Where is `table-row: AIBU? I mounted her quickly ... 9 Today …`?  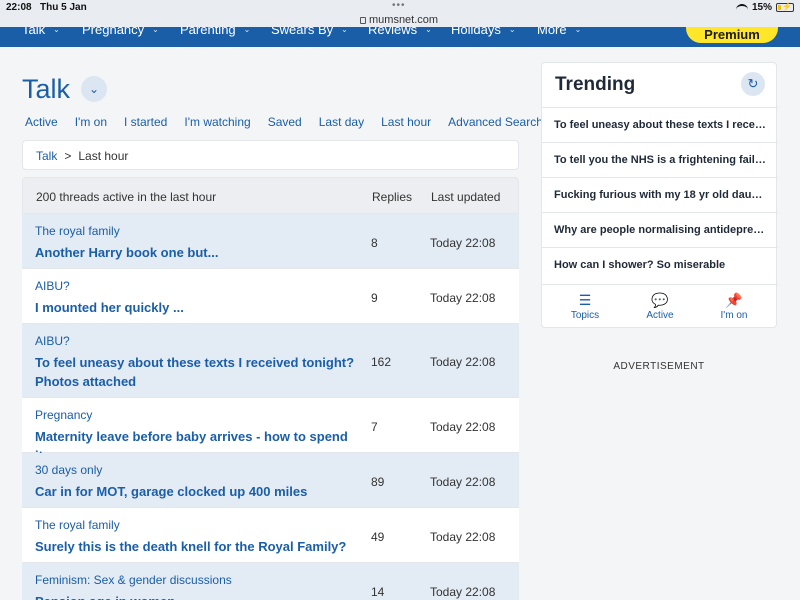
table-row: AIBU? I mounted her quickly ... 9 Today … is located at coordinates (270, 296).